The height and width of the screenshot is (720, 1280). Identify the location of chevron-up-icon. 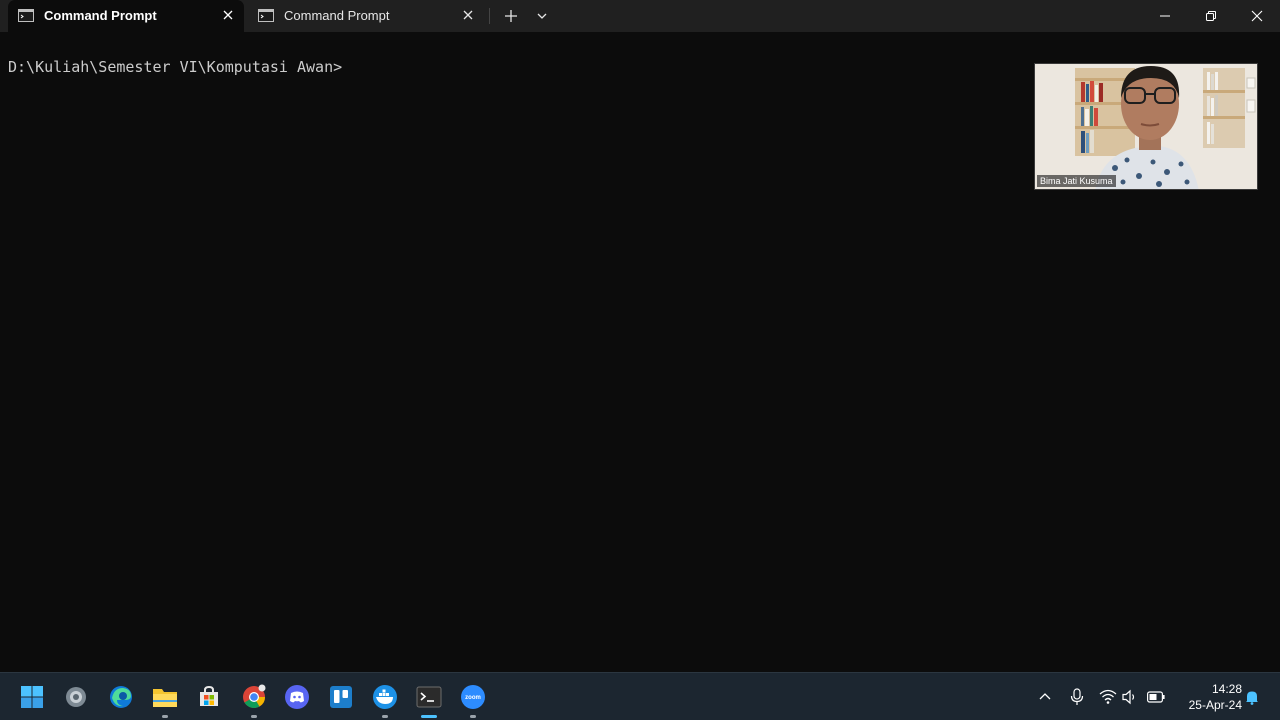
(1045, 696).